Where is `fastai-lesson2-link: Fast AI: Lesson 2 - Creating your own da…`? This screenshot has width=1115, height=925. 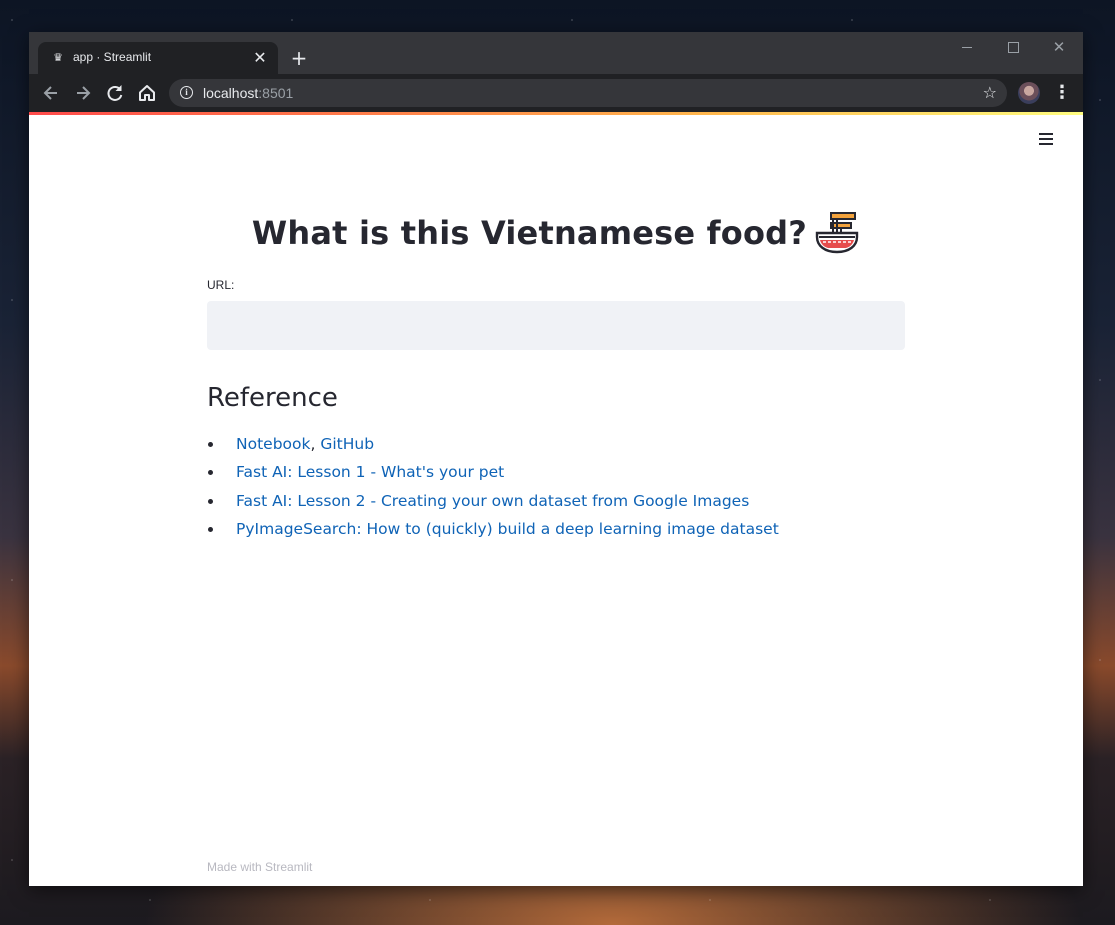 fastai-lesson2-link: Fast AI: Lesson 2 - Creating your own da… is located at coordinates (492, 501).